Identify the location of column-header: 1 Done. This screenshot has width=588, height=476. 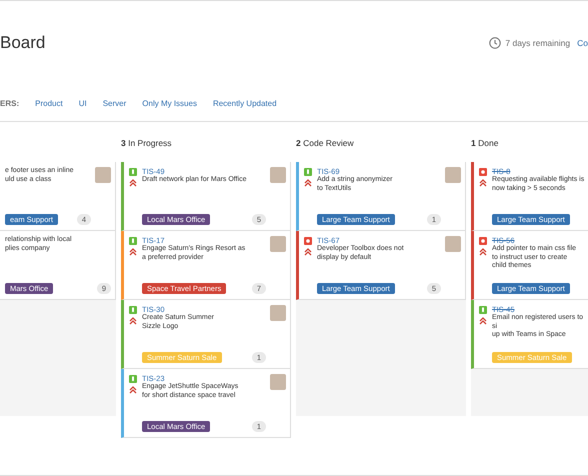
(484, 143).